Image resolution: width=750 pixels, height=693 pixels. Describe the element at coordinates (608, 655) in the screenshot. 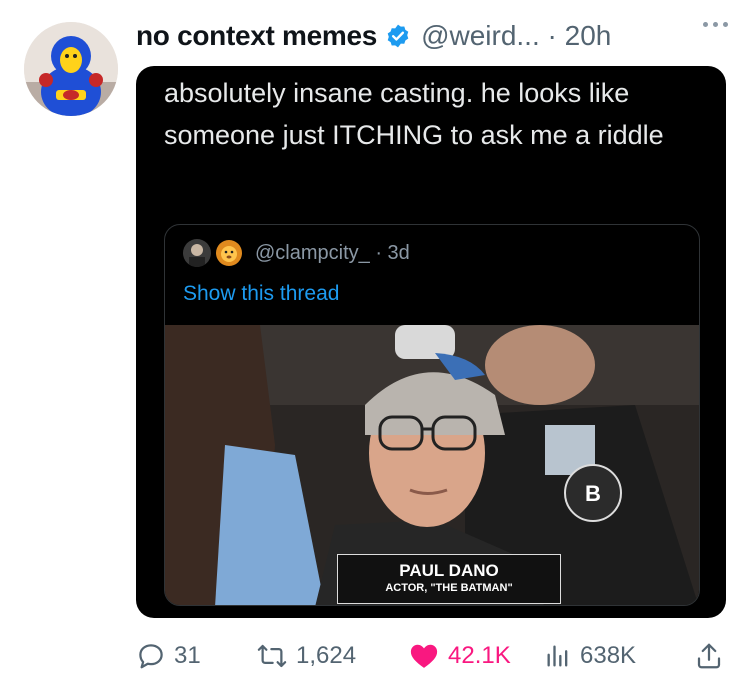

I see `views-count: 638K` at that location.